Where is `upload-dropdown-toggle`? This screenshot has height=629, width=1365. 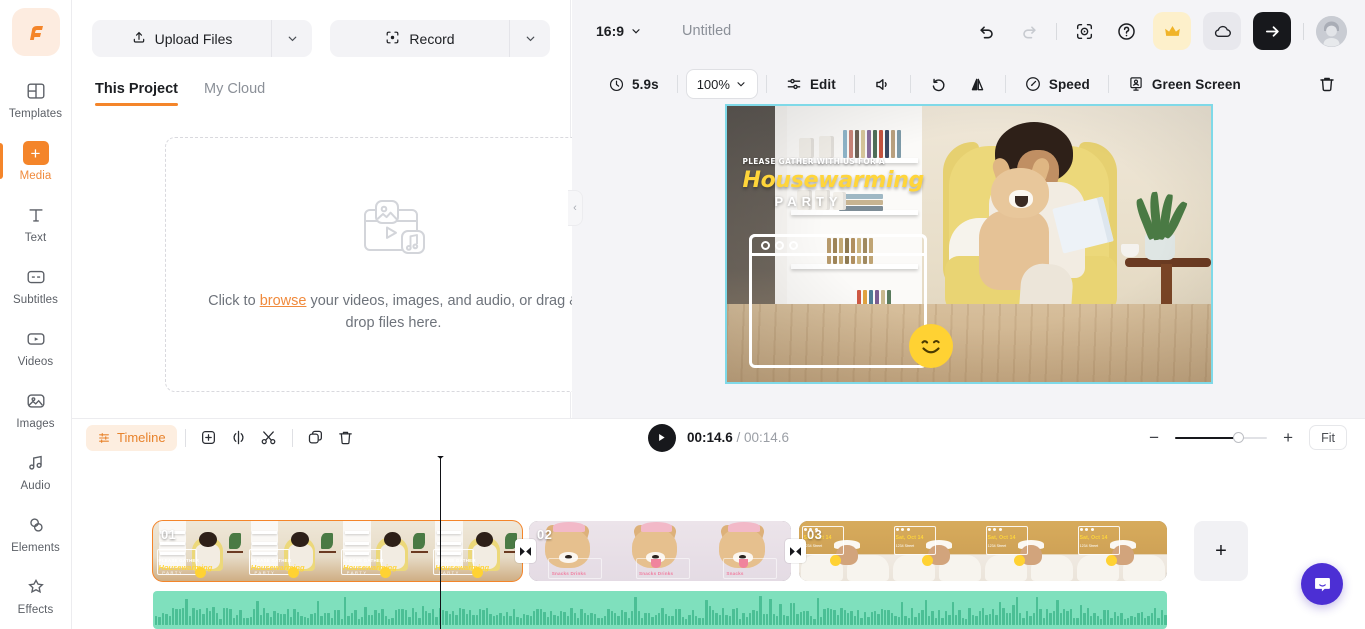
upload-dropdown-toggle is located at coordinates (292, 38).